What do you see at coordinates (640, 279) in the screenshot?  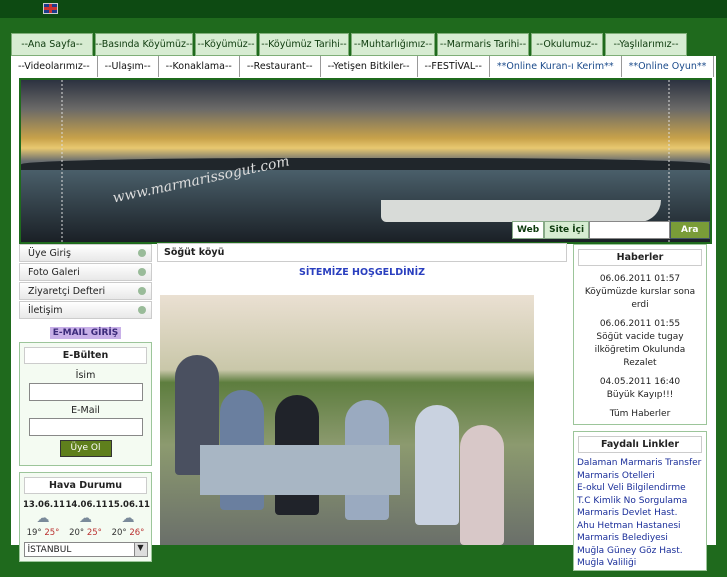 I see `news-time: 06.06.2011 01:57` at bounding box center [640, 279].